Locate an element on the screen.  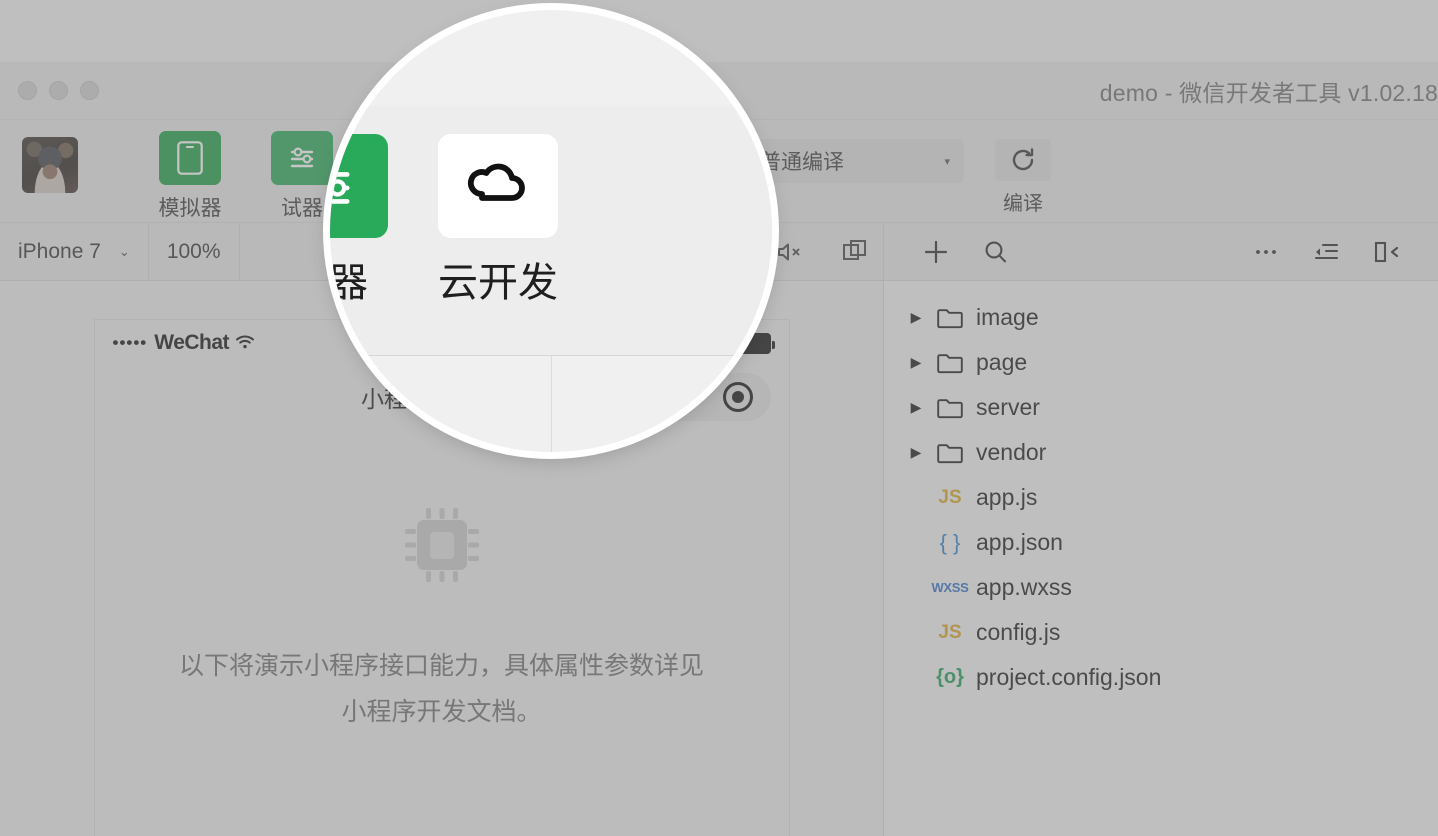
tree-item-label: app.wxss is located at coordinates (1024, 587).